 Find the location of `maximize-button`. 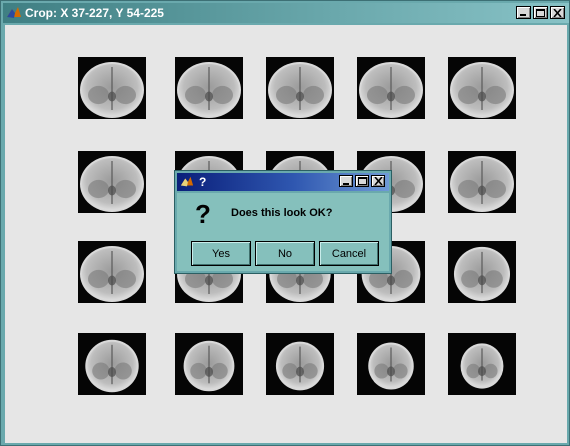

maximize-button is located at coordinates (540, 12).